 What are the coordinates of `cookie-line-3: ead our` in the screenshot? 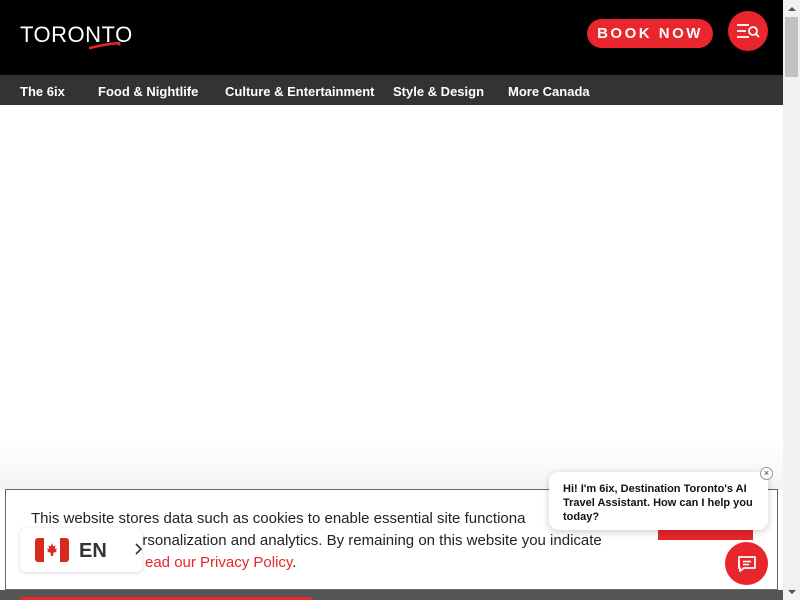 It's located at (170, 562).